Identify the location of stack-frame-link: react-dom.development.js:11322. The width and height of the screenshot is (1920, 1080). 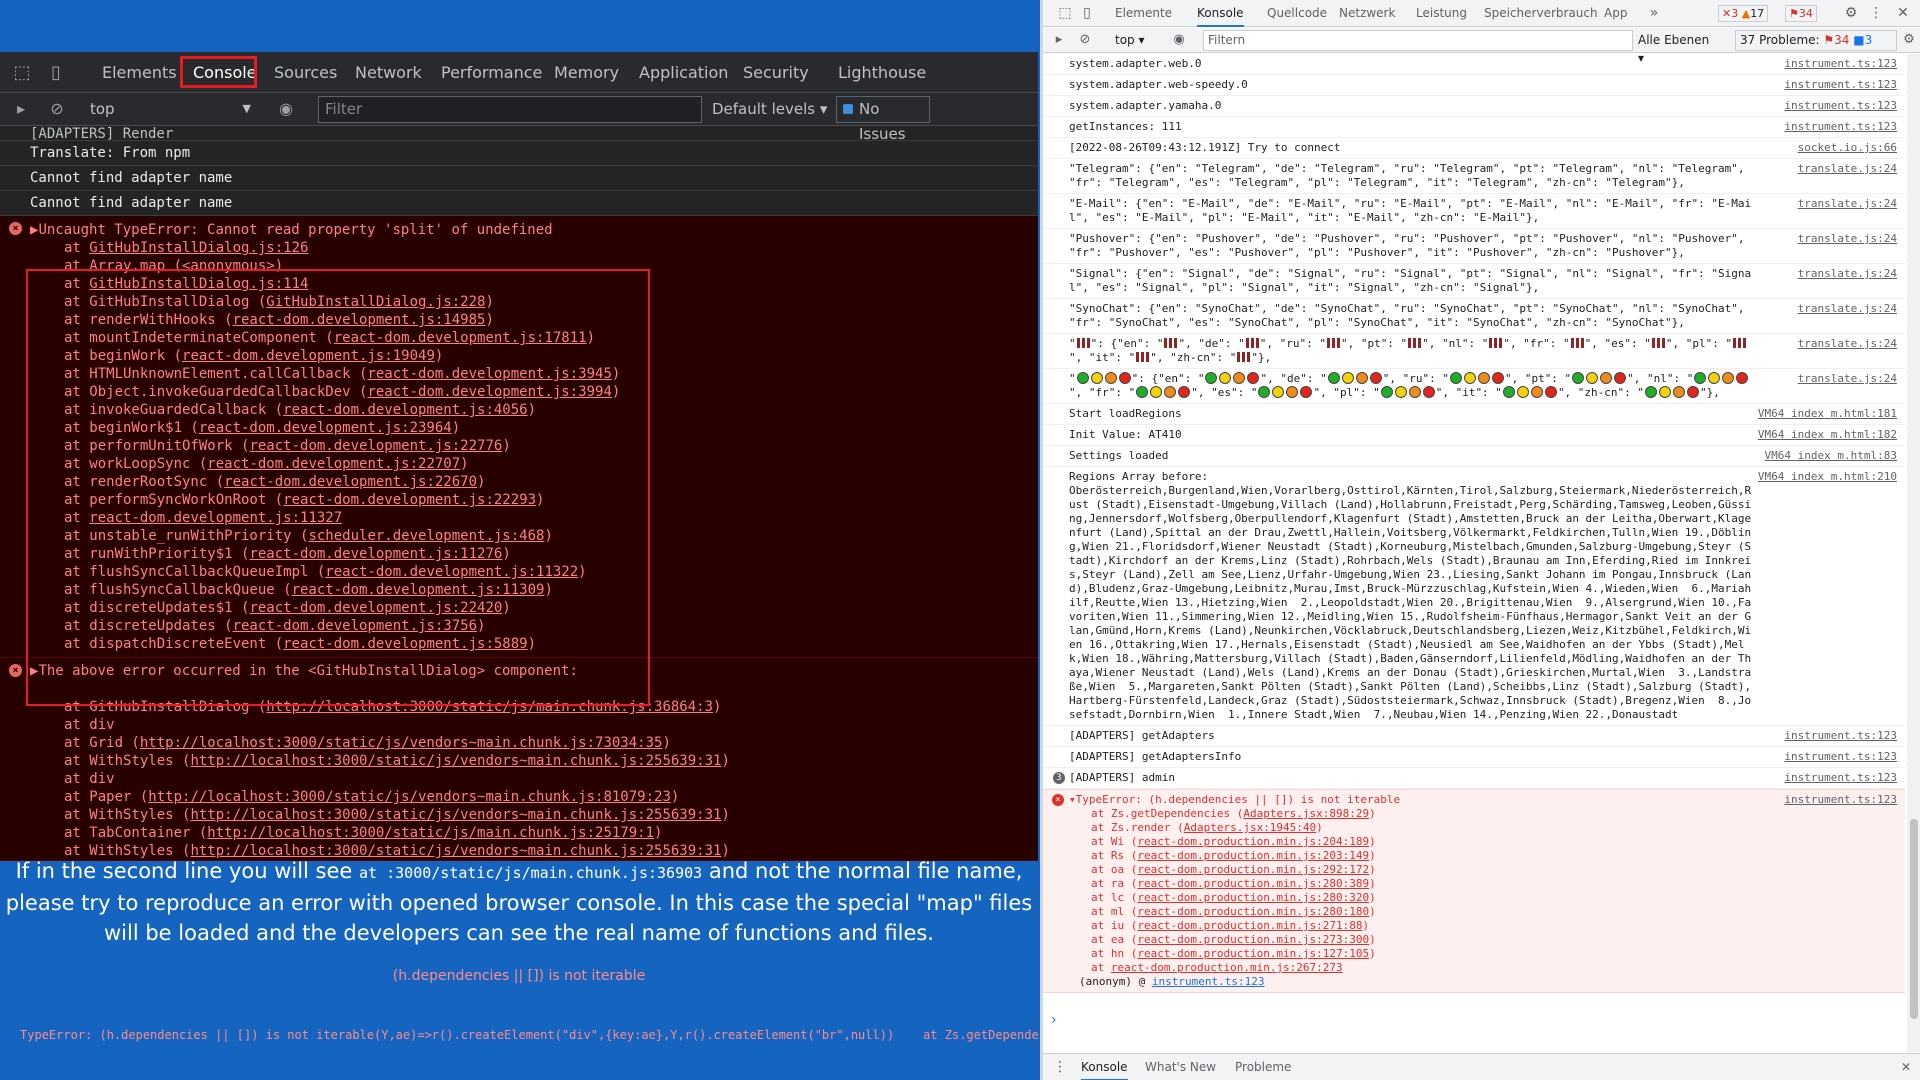
(451, 572).